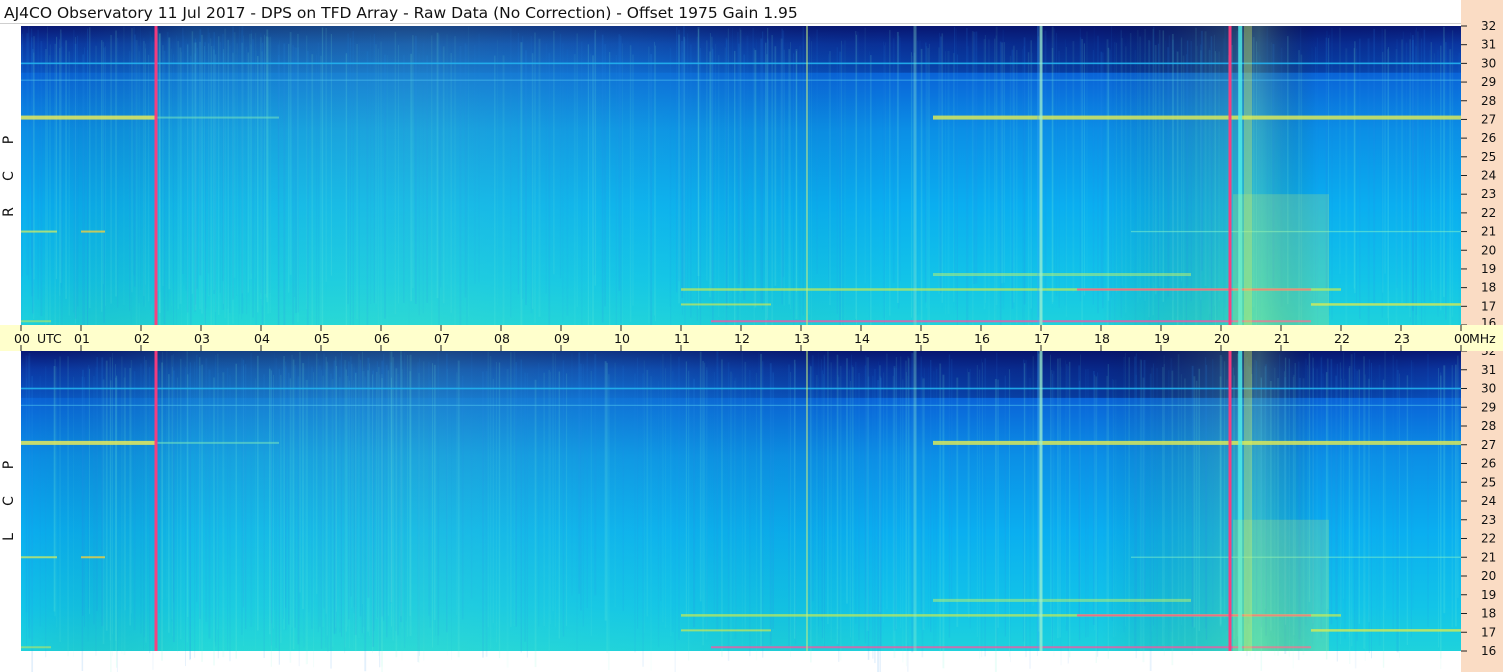 The image size is (1503, 672). What do you see at coordinates (1011, 647) in the screenshot?
I see `frequency-band` at bounding box center [1011, 647].